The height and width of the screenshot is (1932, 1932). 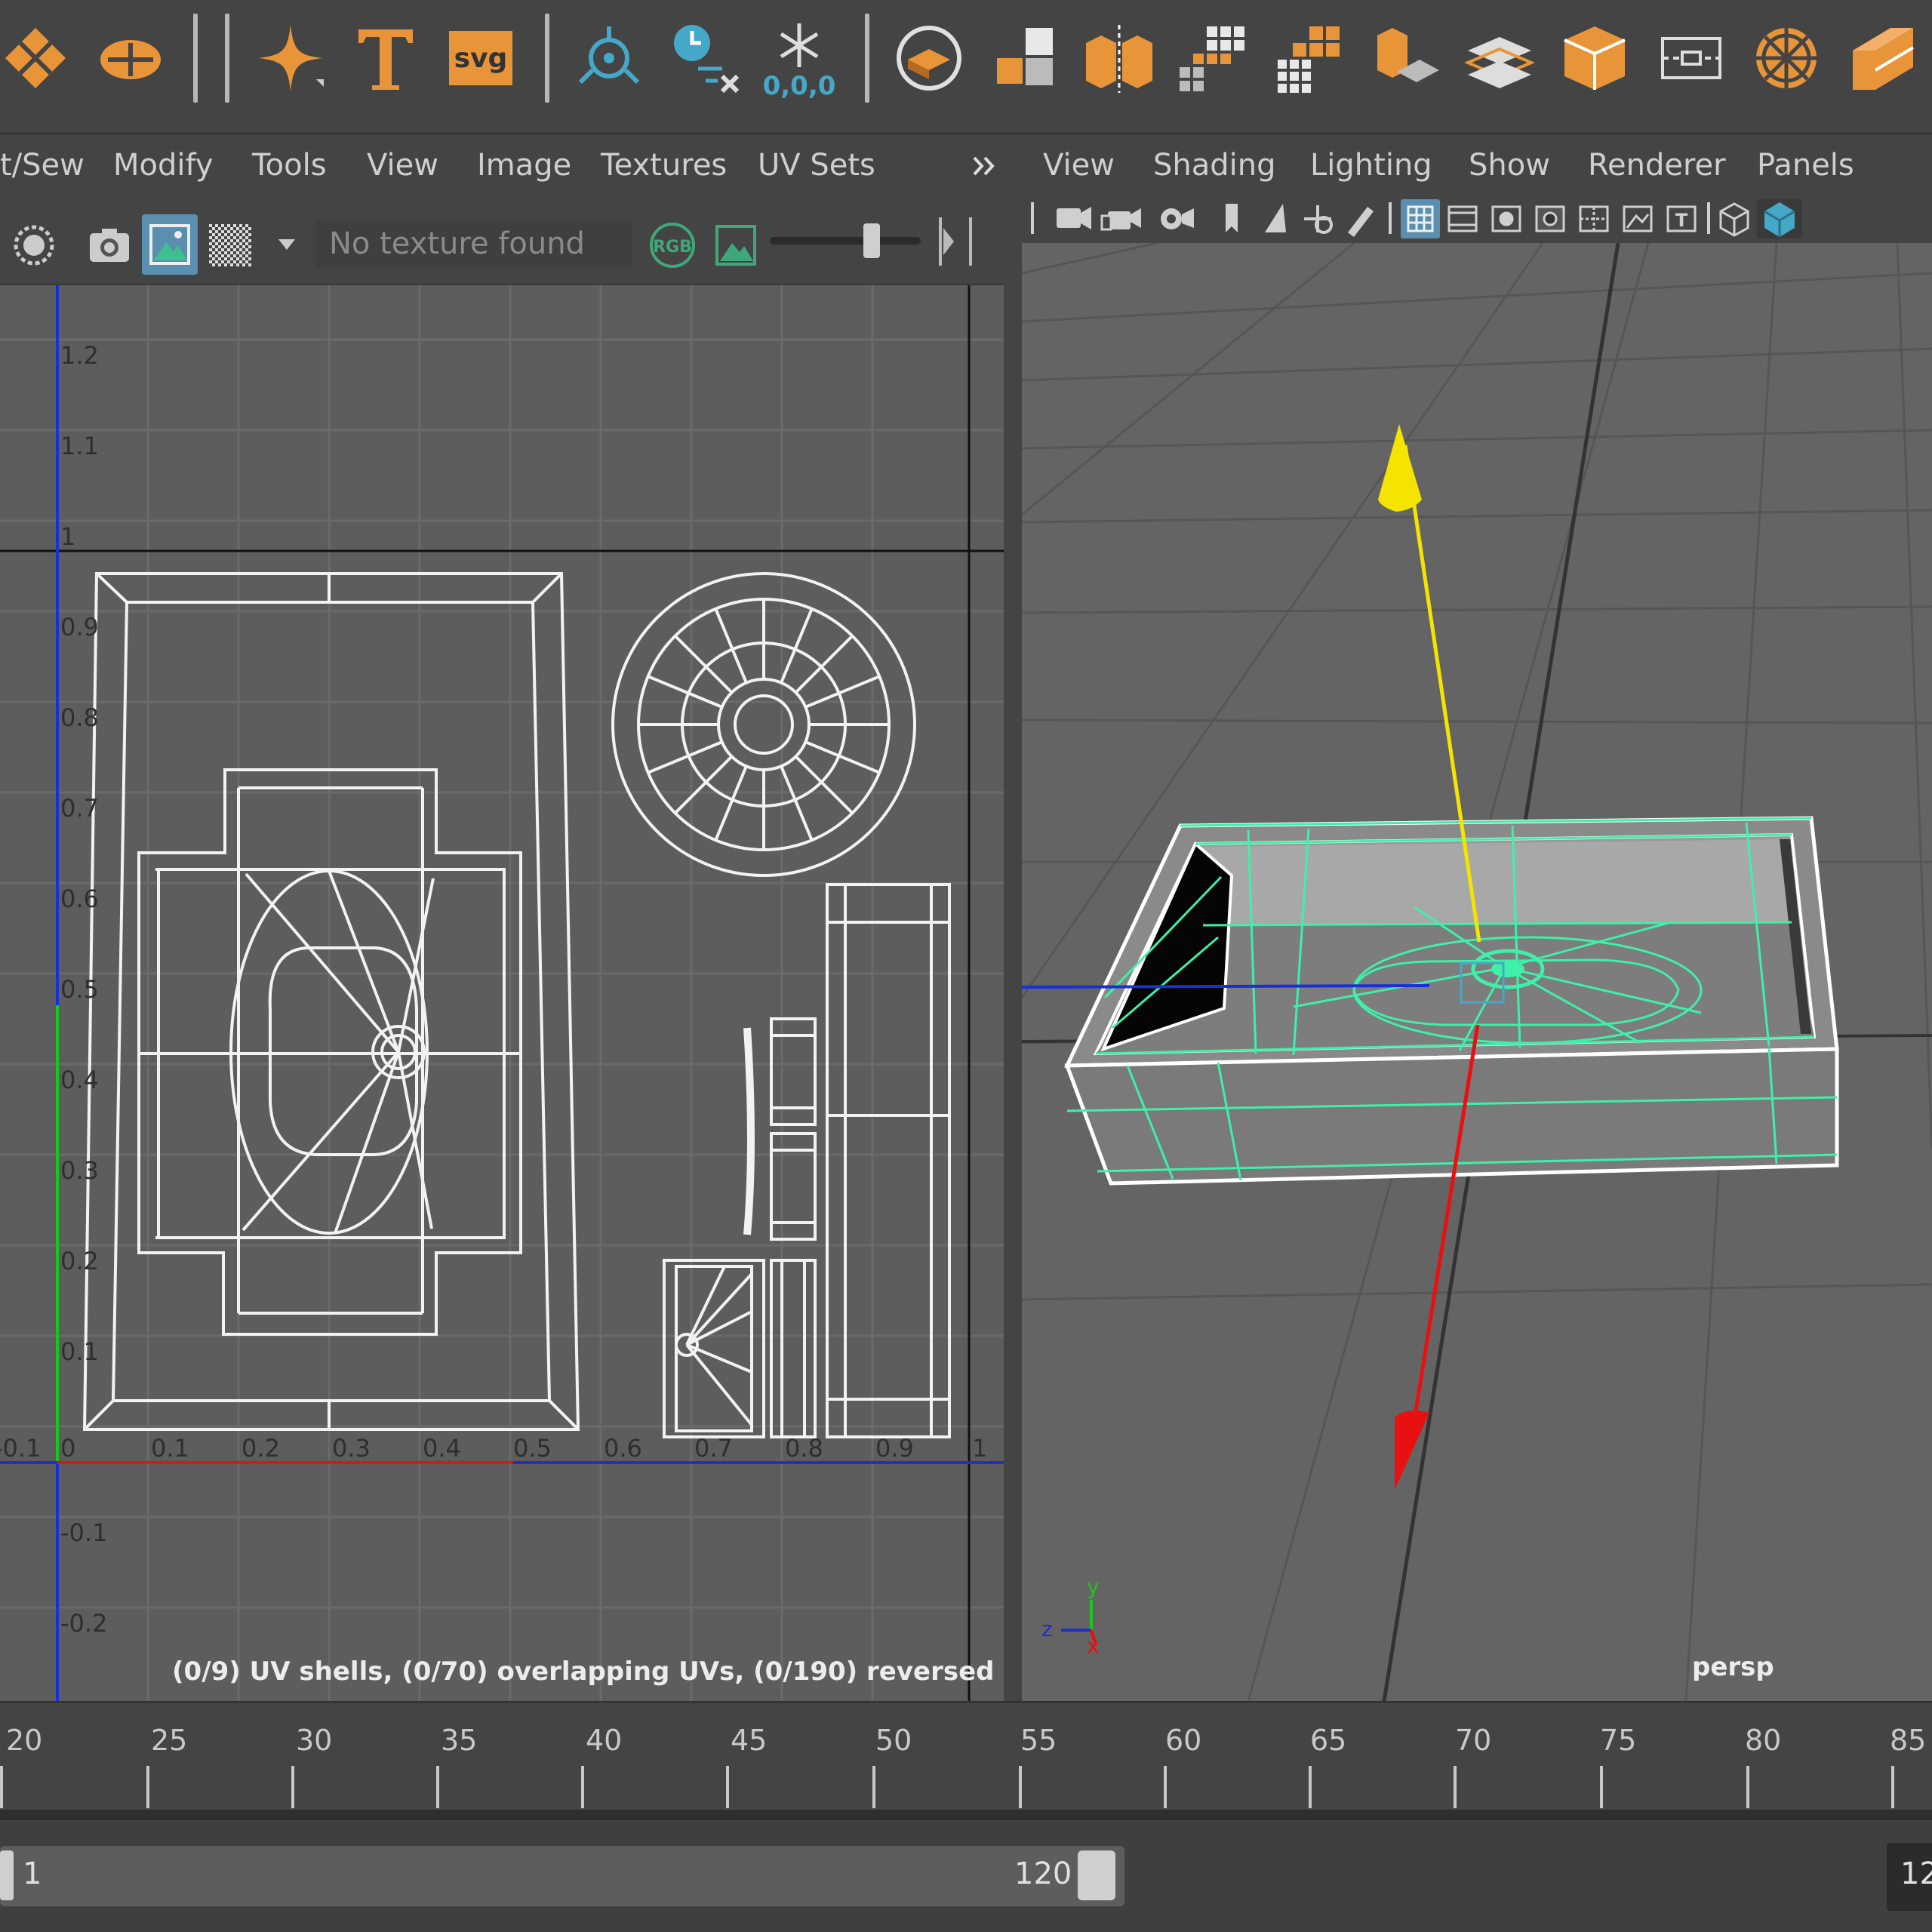 I want to click on menu-image: Image, so click(x=524, y=165).